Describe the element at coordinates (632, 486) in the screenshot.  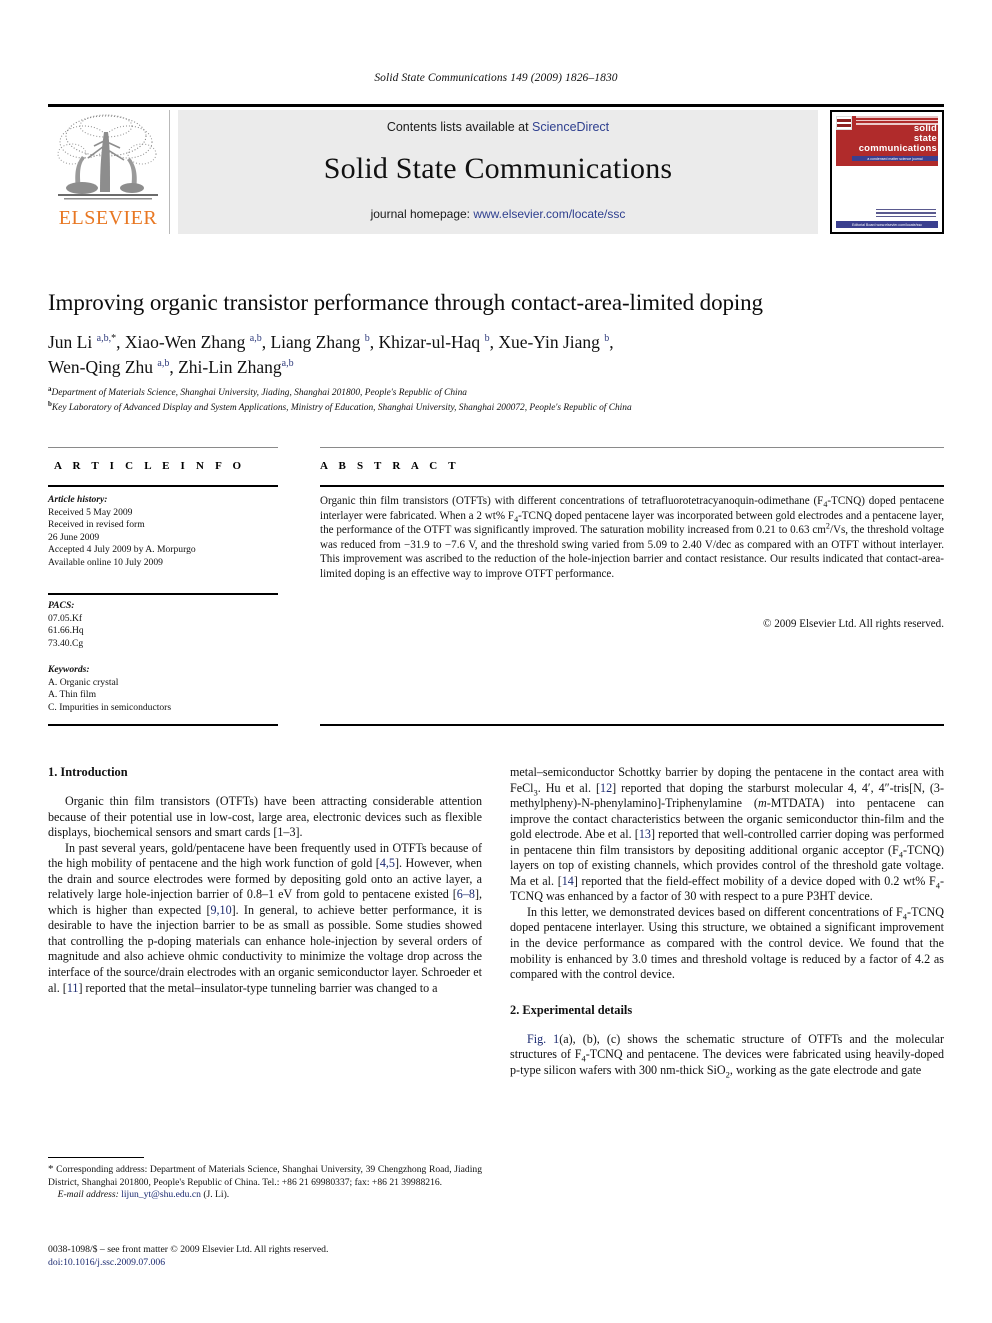
I see `abstract-rule` at that location.